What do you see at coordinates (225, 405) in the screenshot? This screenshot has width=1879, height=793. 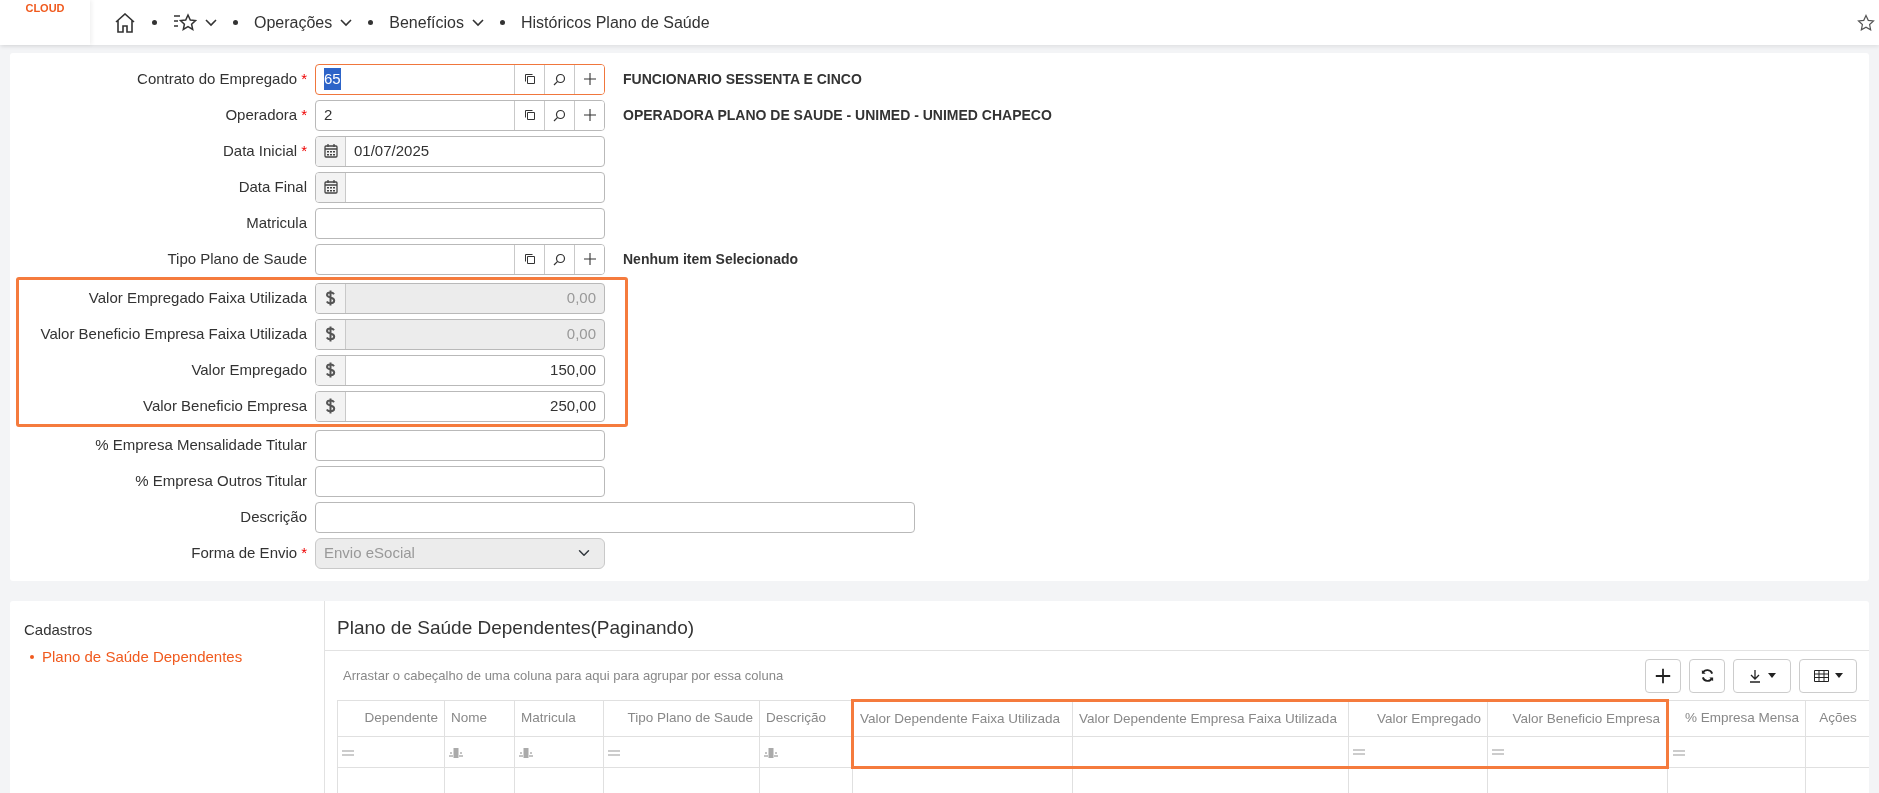 I see `field-label: Valor Beneficio Empresa` at bounding box center [225, 405].